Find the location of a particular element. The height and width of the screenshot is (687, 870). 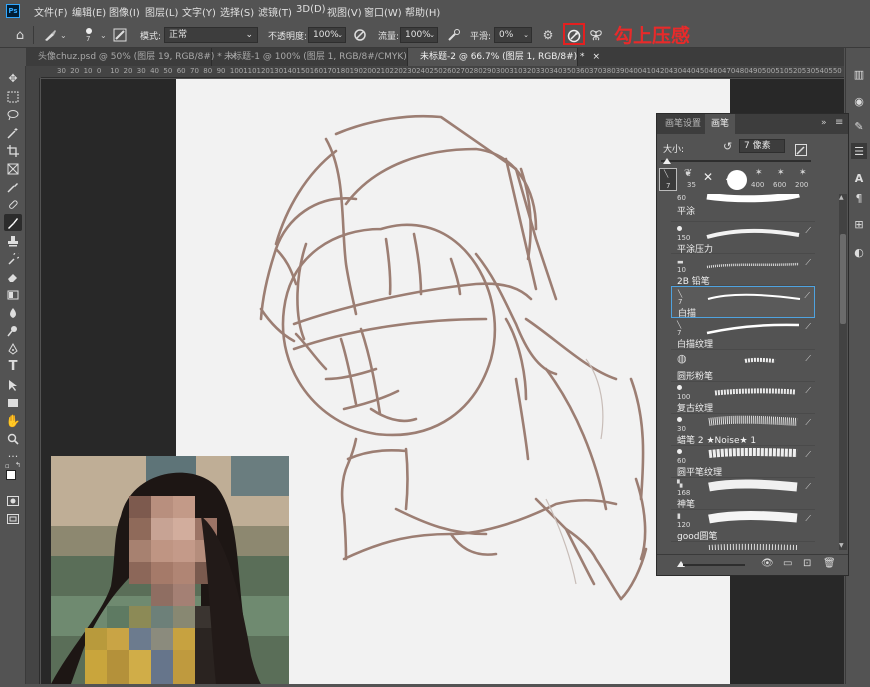

menu-filter: 滤镜(T) is located at coordinates (275, 11).